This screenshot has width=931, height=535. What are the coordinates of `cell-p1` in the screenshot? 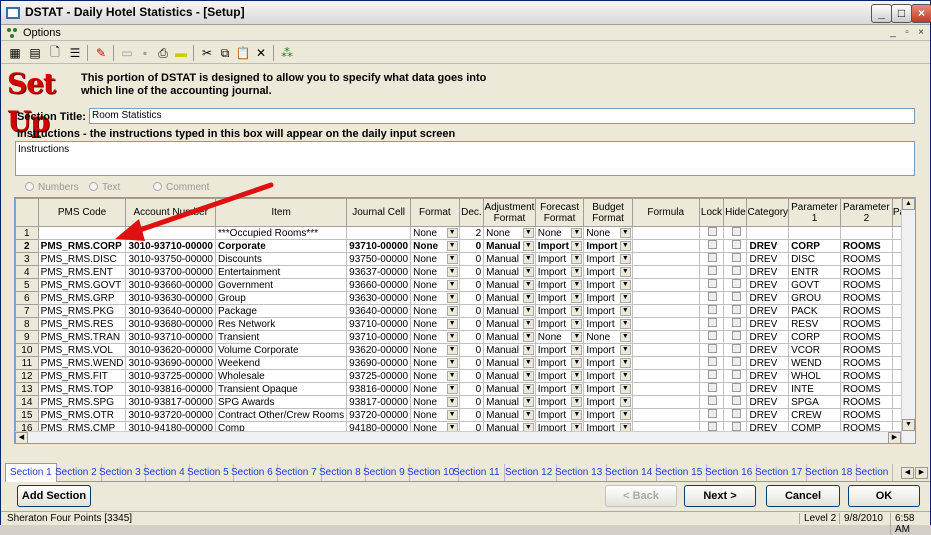 It's located at (814, 233).